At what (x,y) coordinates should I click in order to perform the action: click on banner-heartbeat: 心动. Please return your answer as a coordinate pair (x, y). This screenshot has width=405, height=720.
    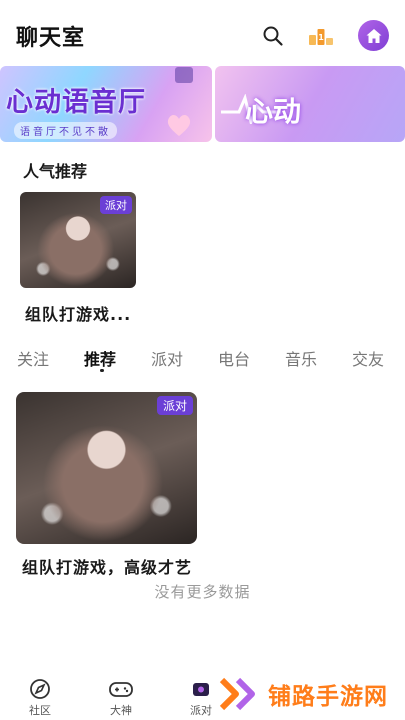
    Looking at the image, I should click on (310, 104).